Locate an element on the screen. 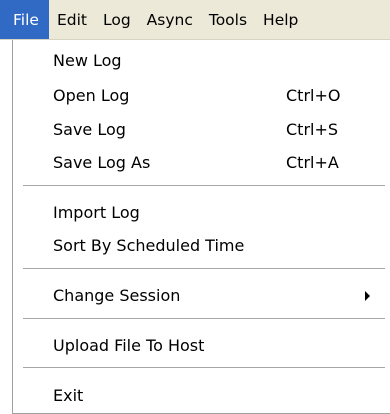 This screenshot has height=414, width=390. menu-item-exit: Exit is located at coordinates (201, 395).